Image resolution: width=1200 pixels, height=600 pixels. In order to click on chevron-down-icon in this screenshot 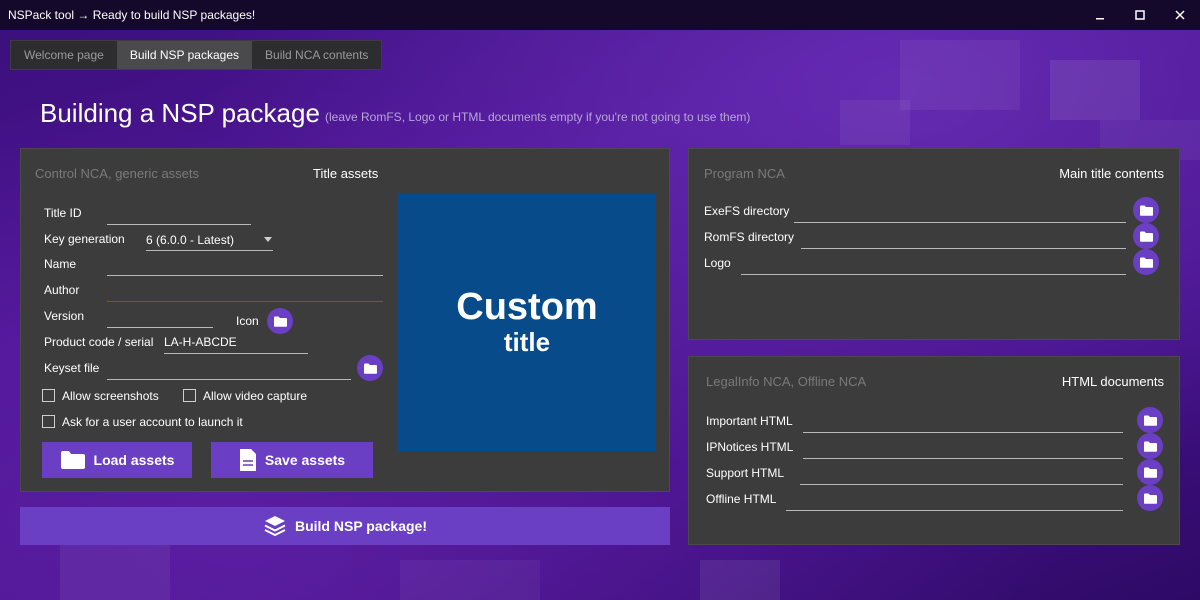, I will do `click(268, 239)`.